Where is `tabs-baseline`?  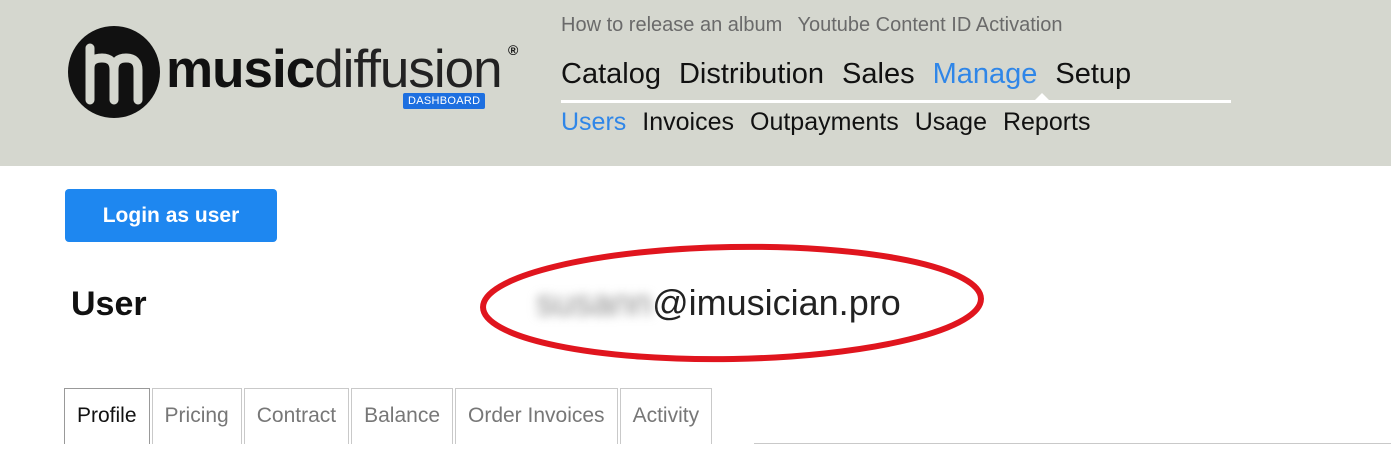
tabs-baseline is located at coordinates (1072, 443).